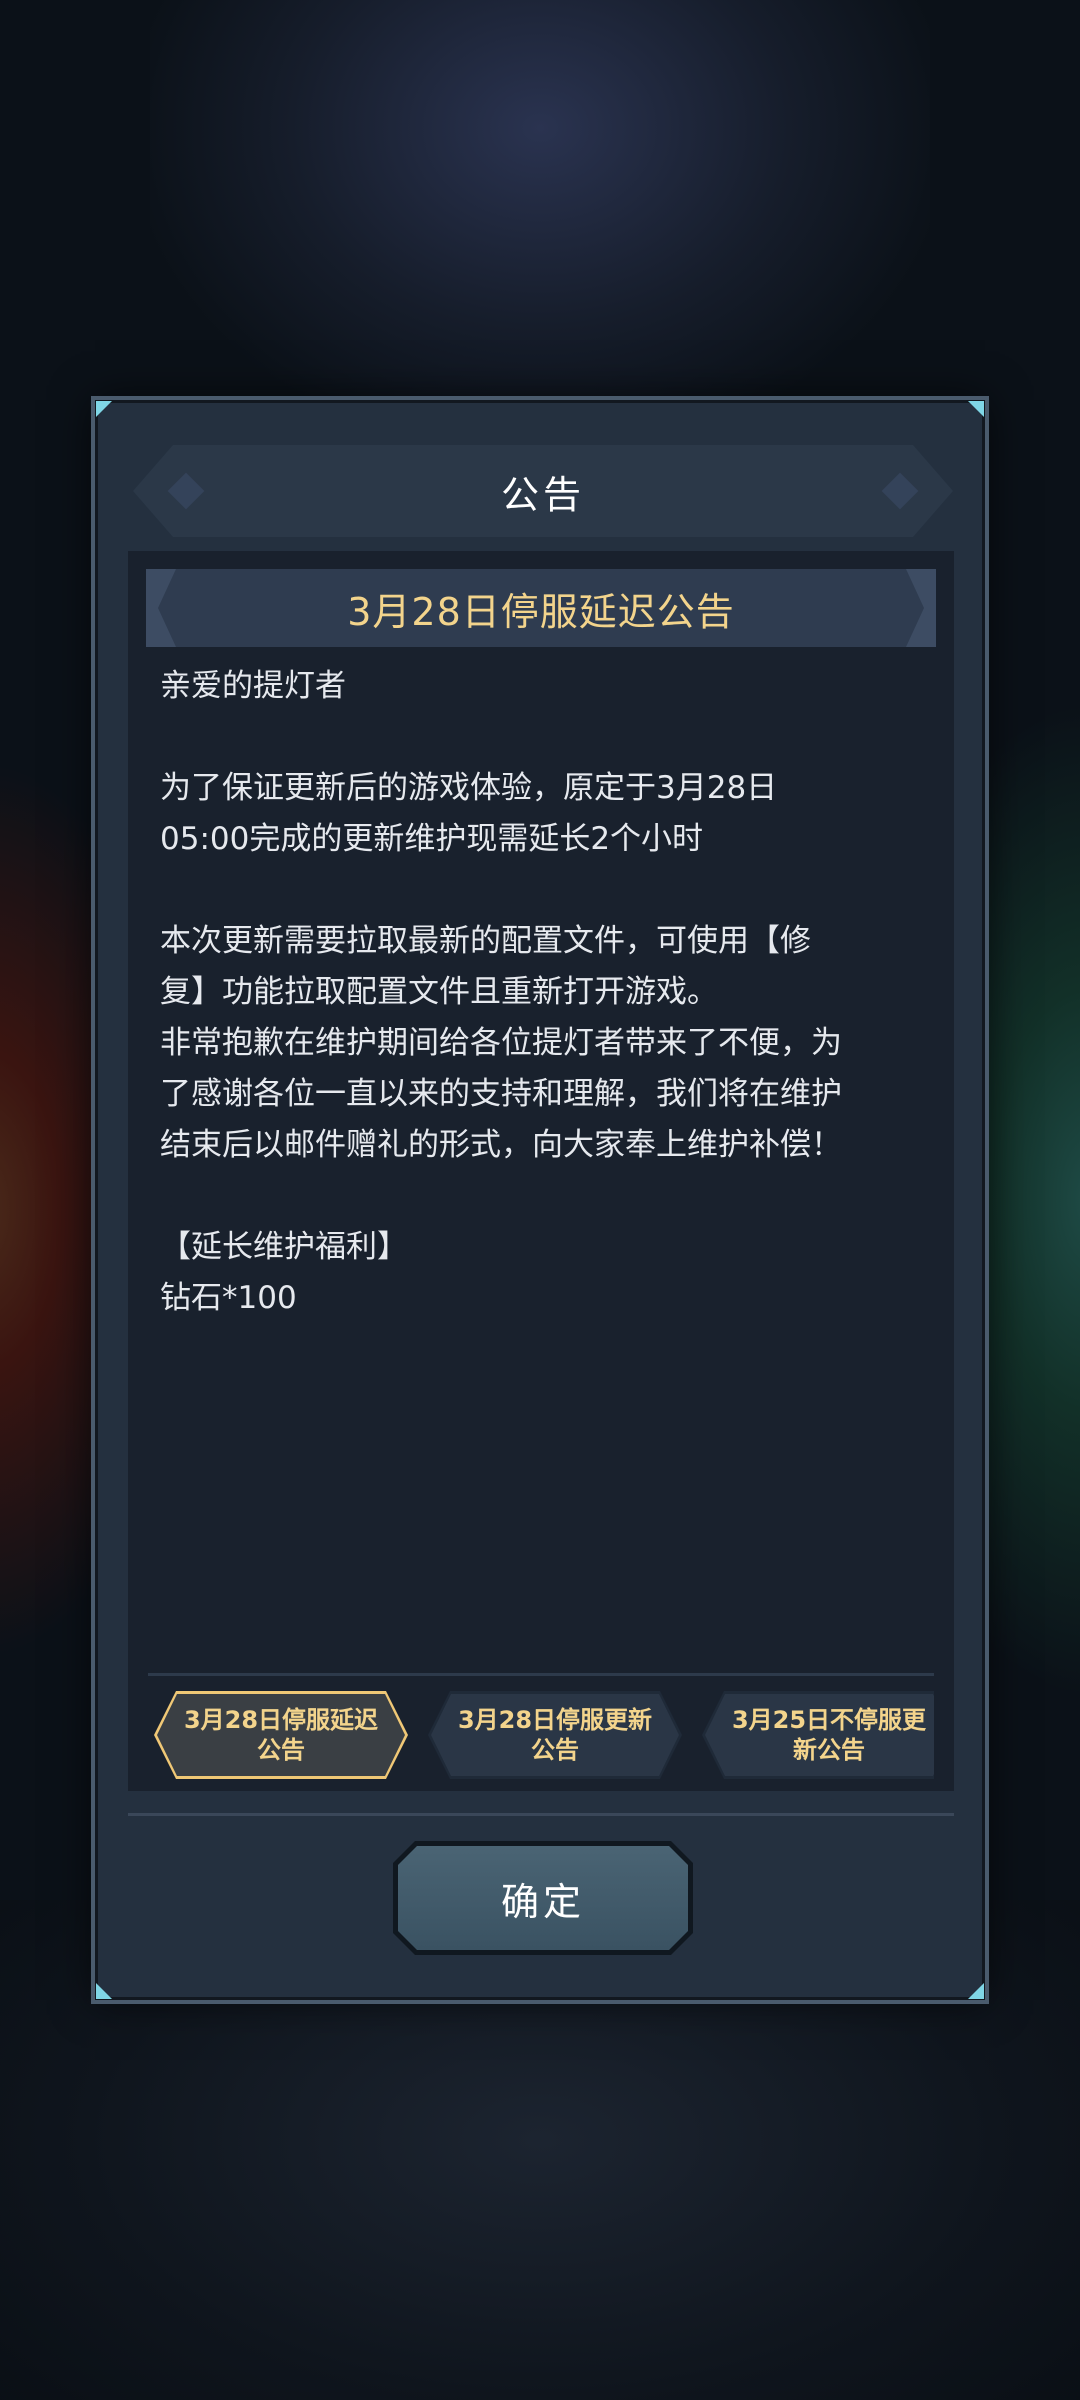 The width and height of the screenshot is (1080, 2400). What do you see at coordinates (829, 1735) in the screenshot?
I see `tab-label: 3月25日不停服更 新公告` at bounding box center [829, 1735].